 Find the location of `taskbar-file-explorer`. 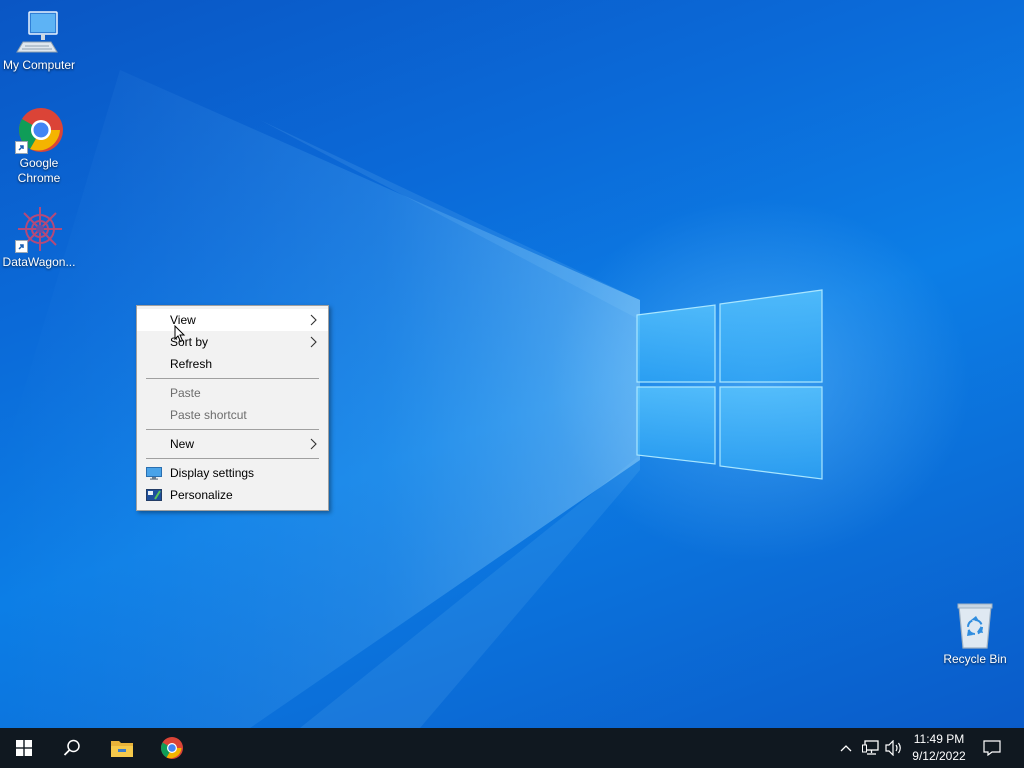

taskbar-file-explorer is located at coordinates (122, 748).